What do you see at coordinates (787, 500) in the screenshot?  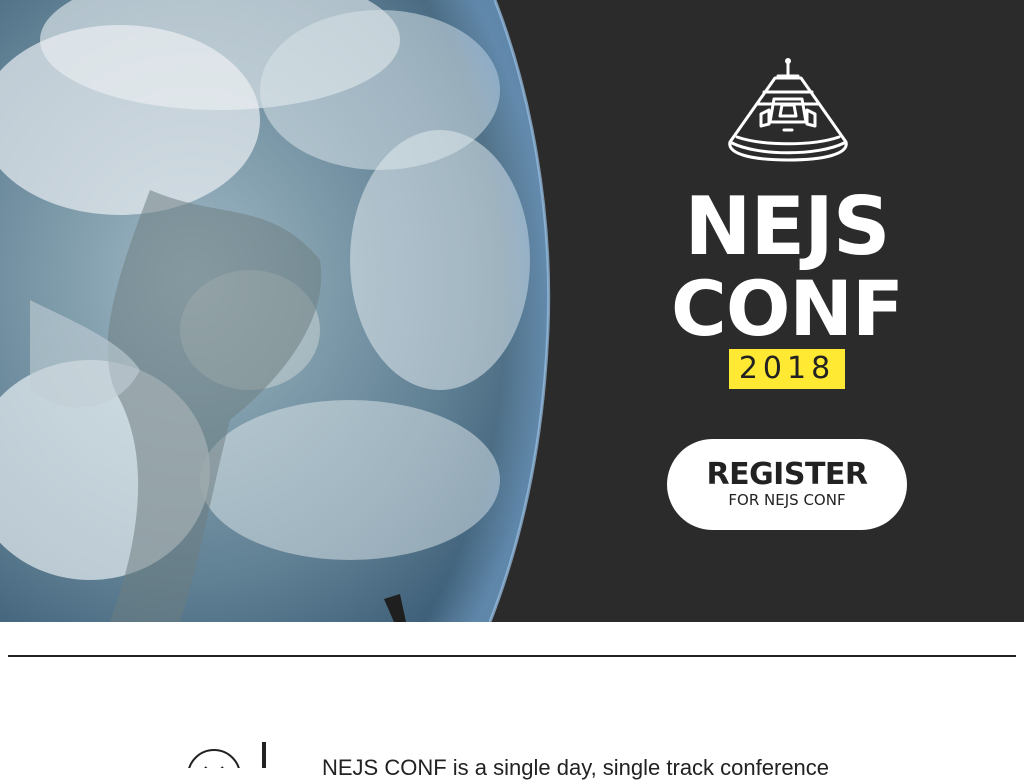 I see `register-sublabel: FOR NEJS CONF` at bounding box center [787, 500].